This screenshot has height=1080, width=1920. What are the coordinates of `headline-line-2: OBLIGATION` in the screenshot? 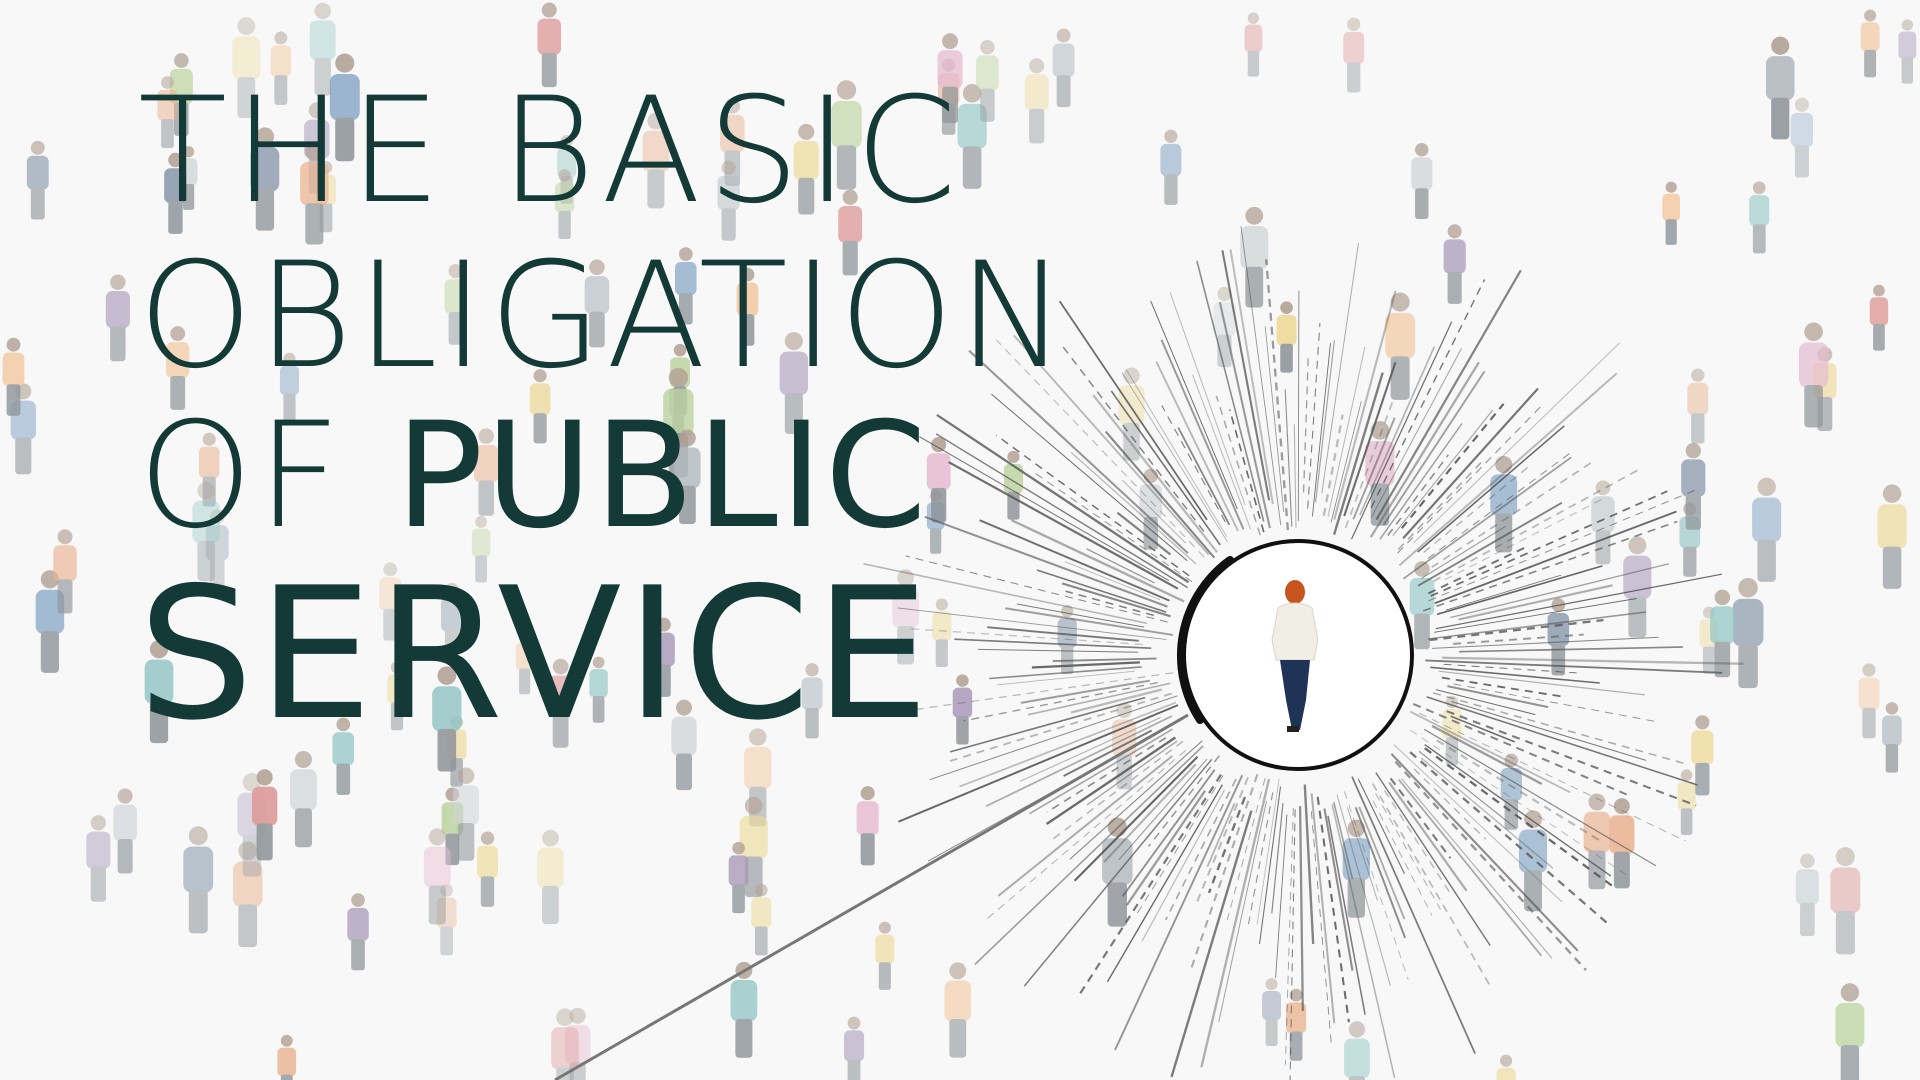 It's located at (604, 316).